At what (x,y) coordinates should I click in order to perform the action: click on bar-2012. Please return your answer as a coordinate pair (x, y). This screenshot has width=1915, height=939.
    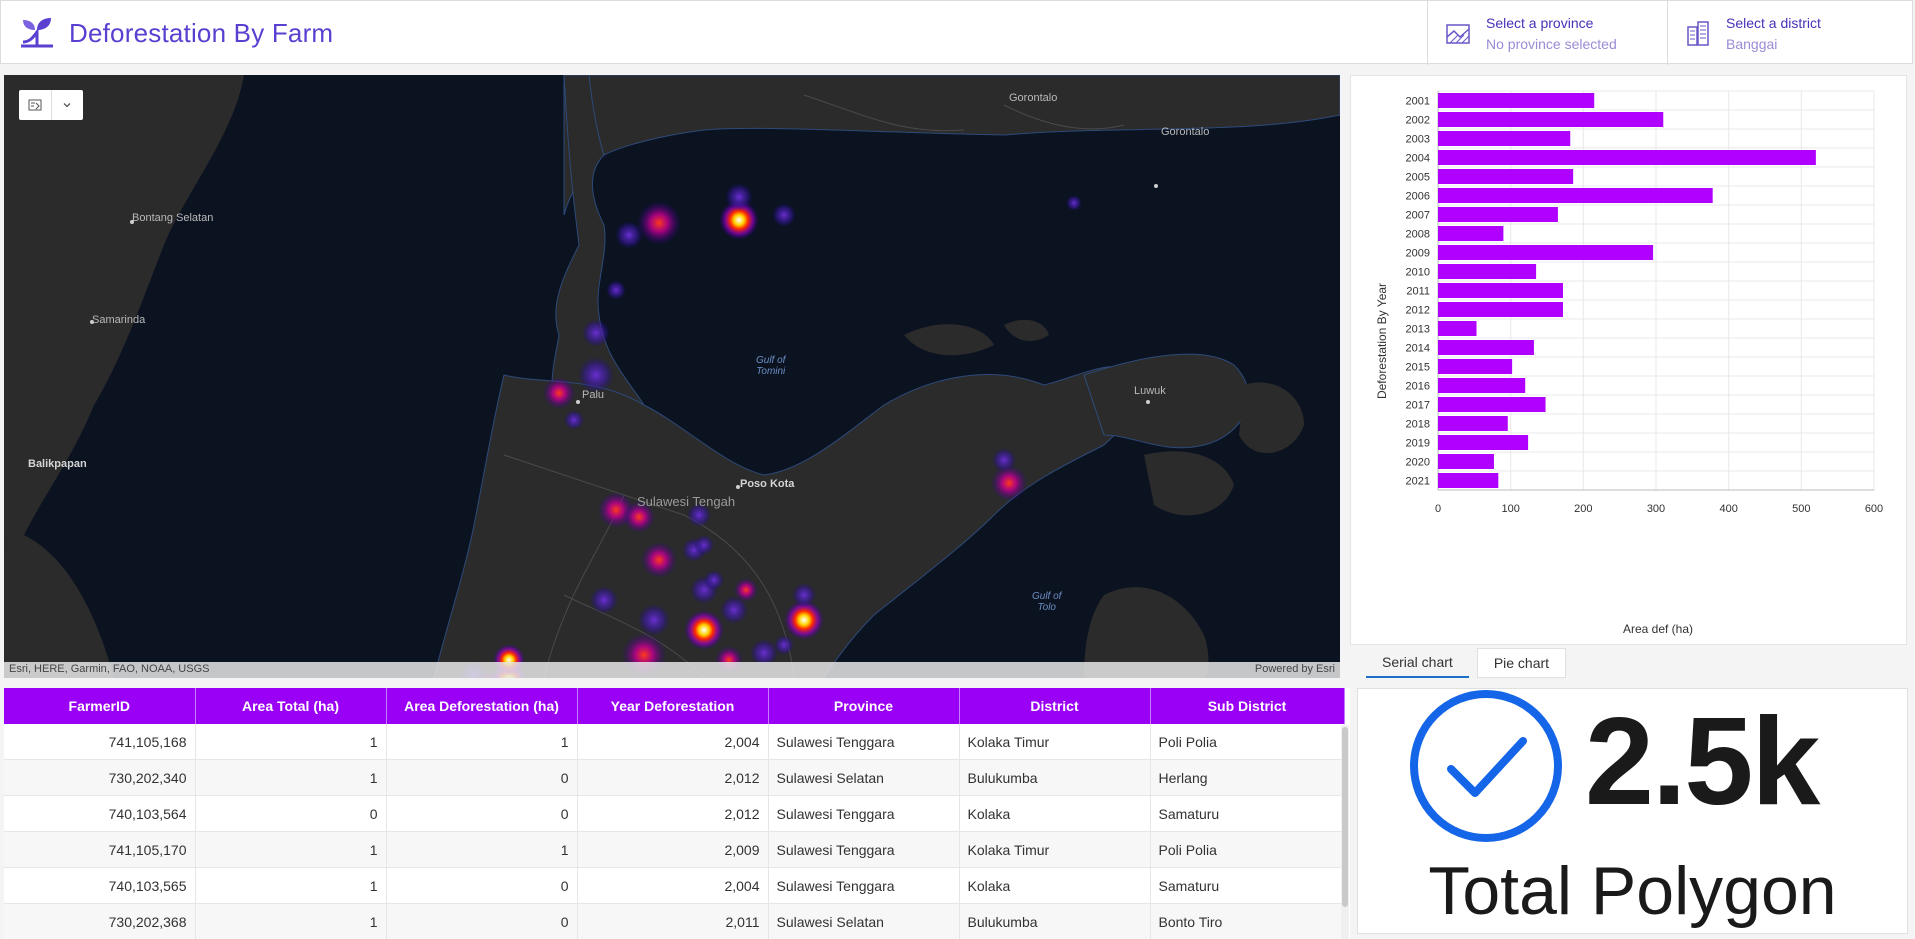
    Looking at the image, I should click on (1500, 309).